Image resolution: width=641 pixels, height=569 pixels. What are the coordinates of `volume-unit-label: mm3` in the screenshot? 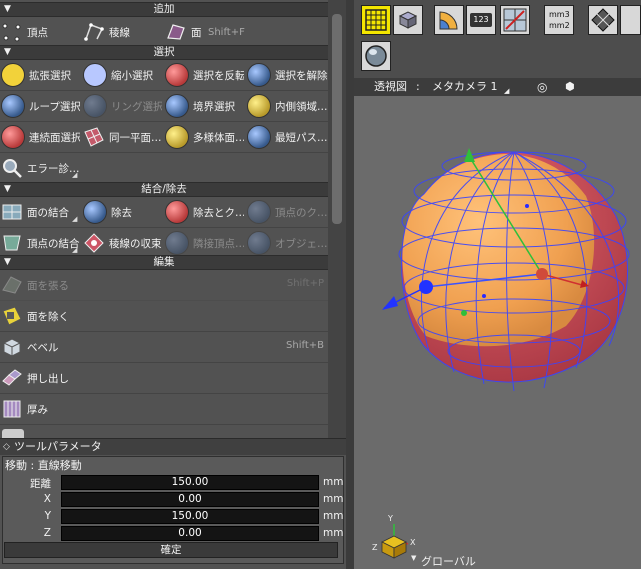 It's located at (559, 14).